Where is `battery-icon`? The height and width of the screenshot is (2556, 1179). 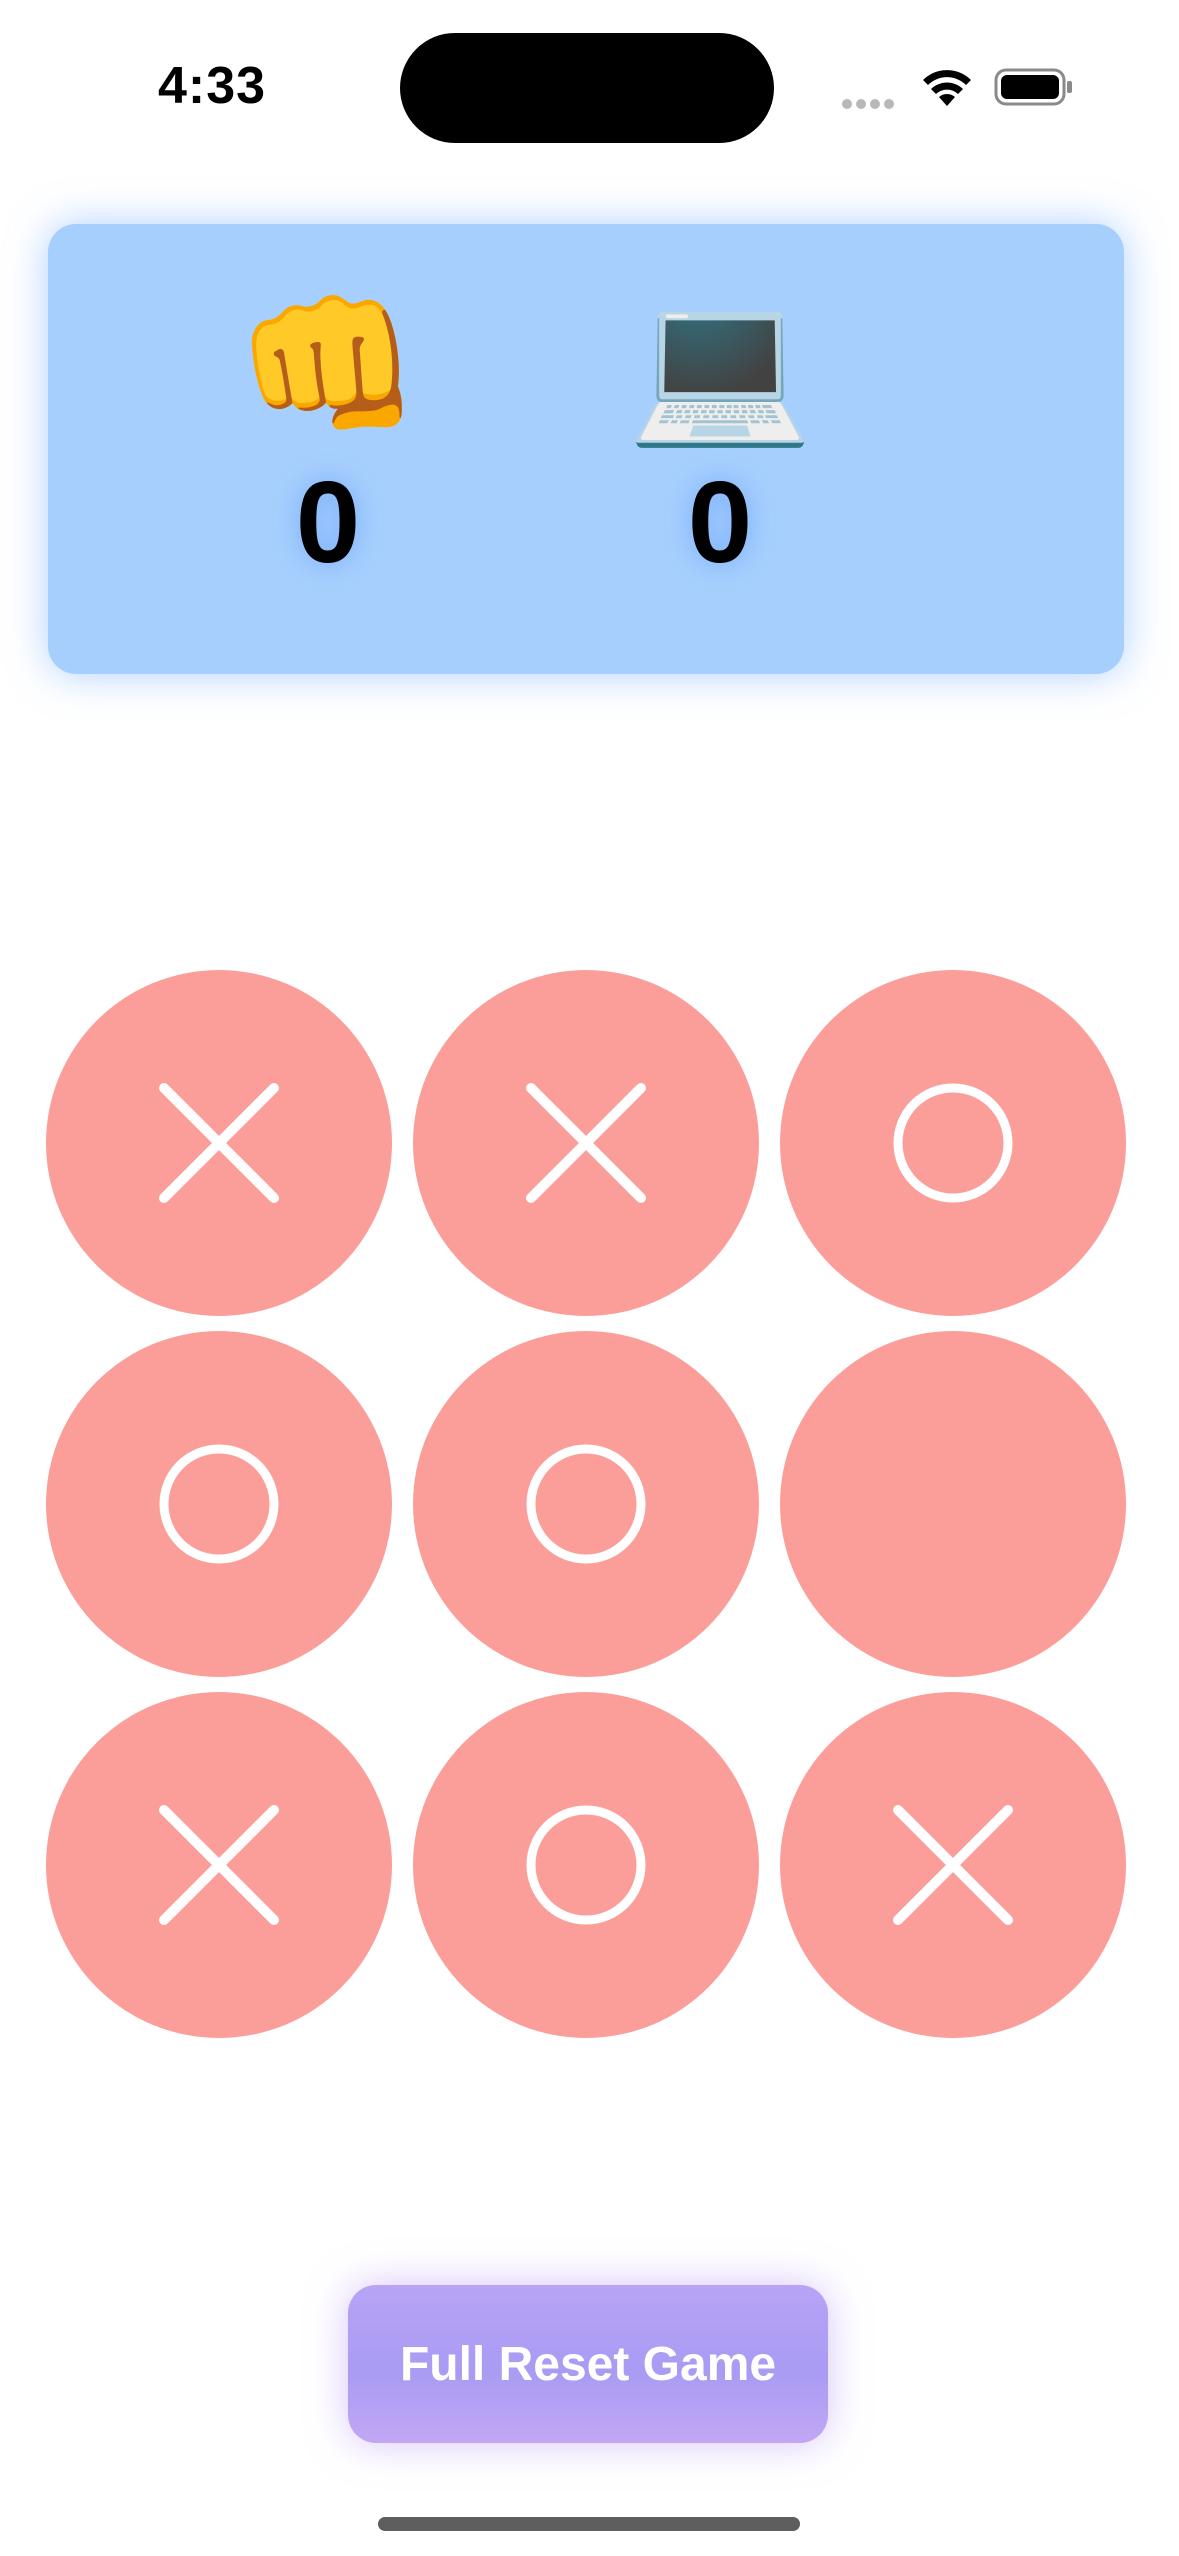 battery-icon is located at coordinates (1033, 87).